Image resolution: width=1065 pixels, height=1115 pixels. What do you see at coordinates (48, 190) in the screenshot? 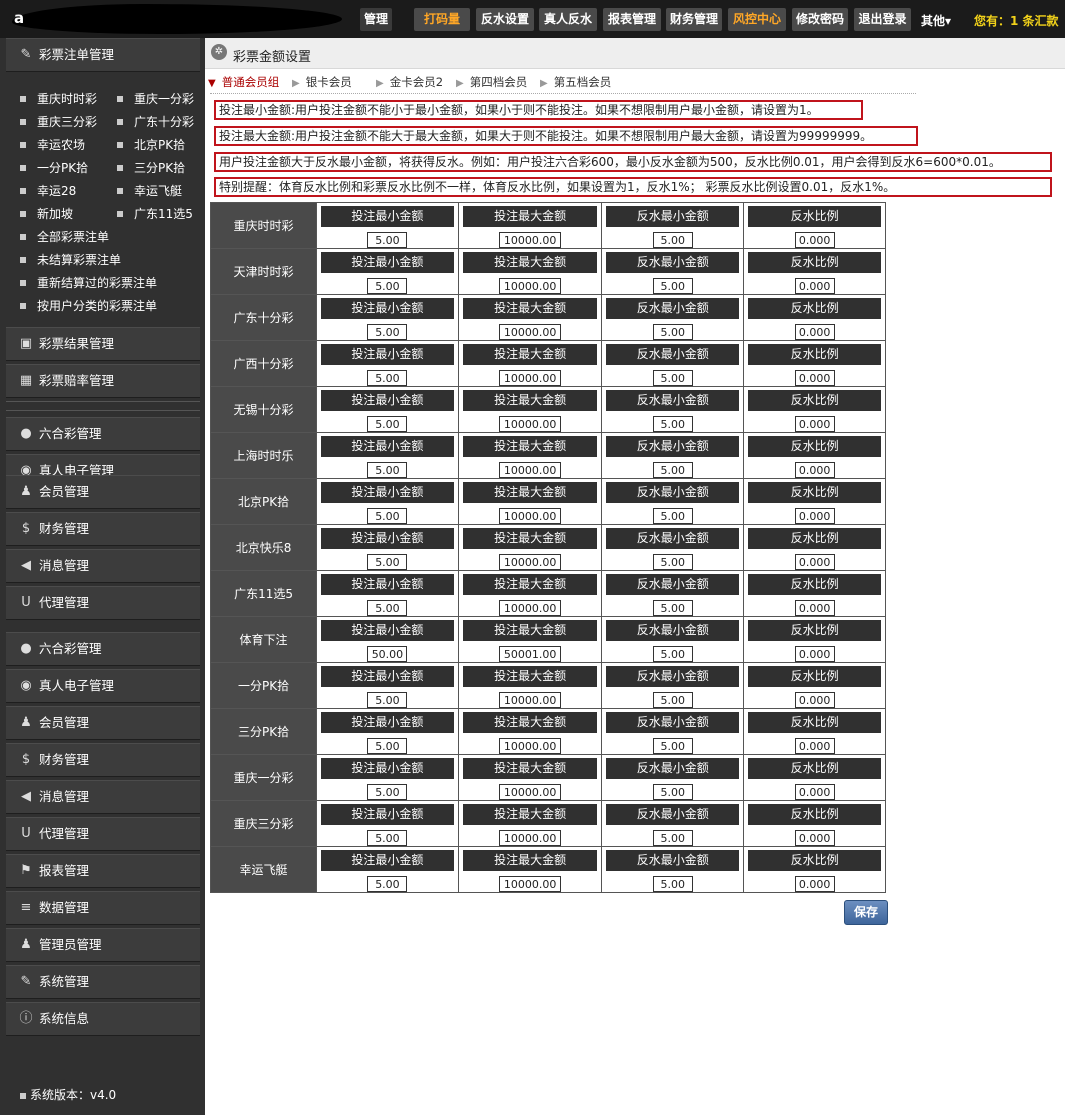
I see `sidebar-lottery-item: 幸运28` at bounding box center [48, 190].